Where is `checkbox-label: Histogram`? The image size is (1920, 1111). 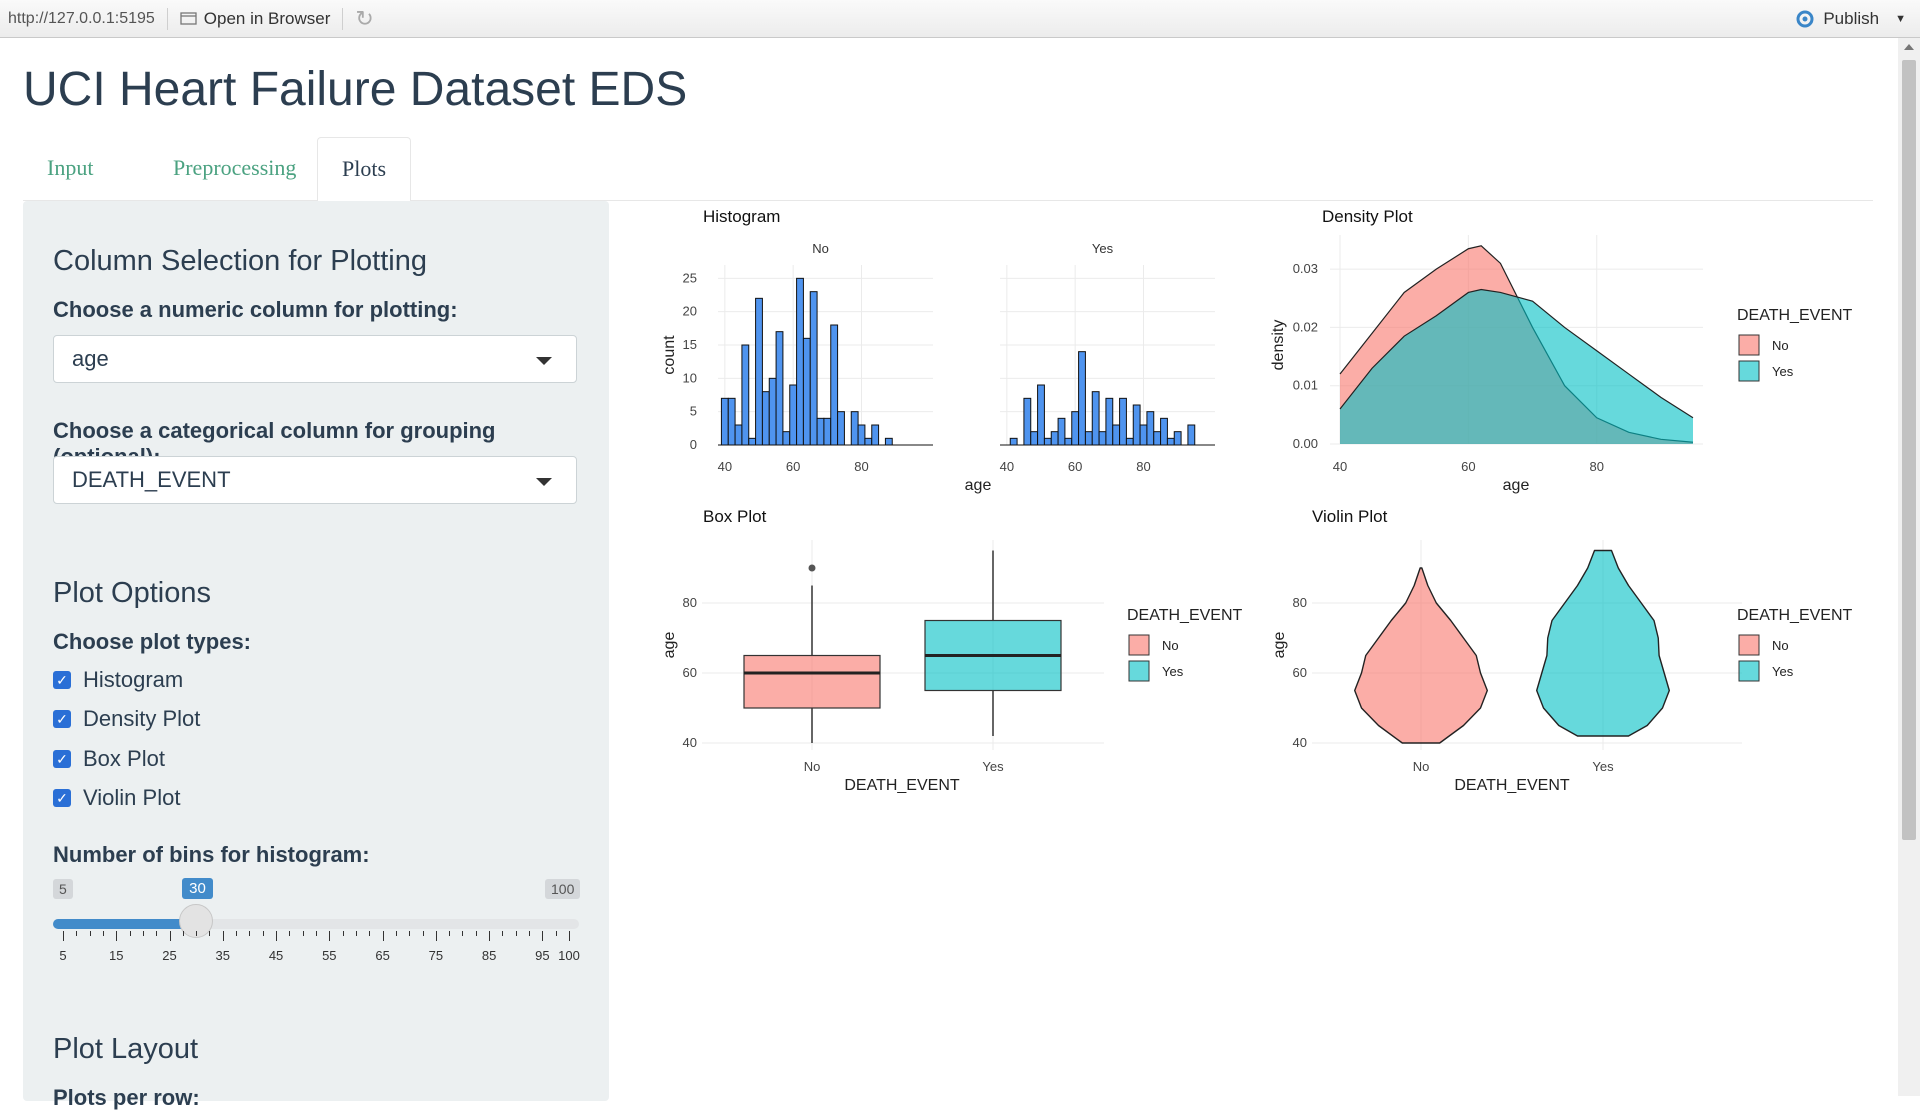
checkbox-label: Histogram is located at coordinates (133, 679).